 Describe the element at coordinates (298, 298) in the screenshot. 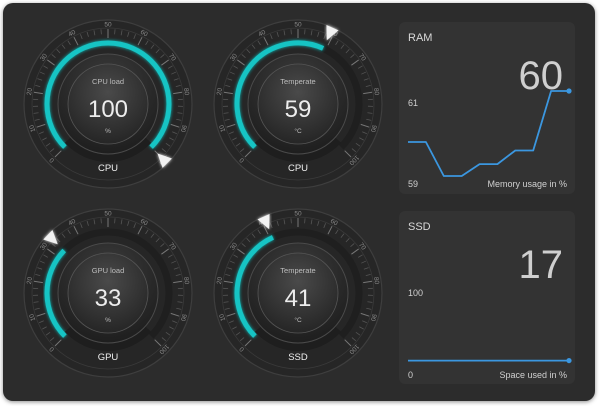

I see `gauge-value: 41` at that location.